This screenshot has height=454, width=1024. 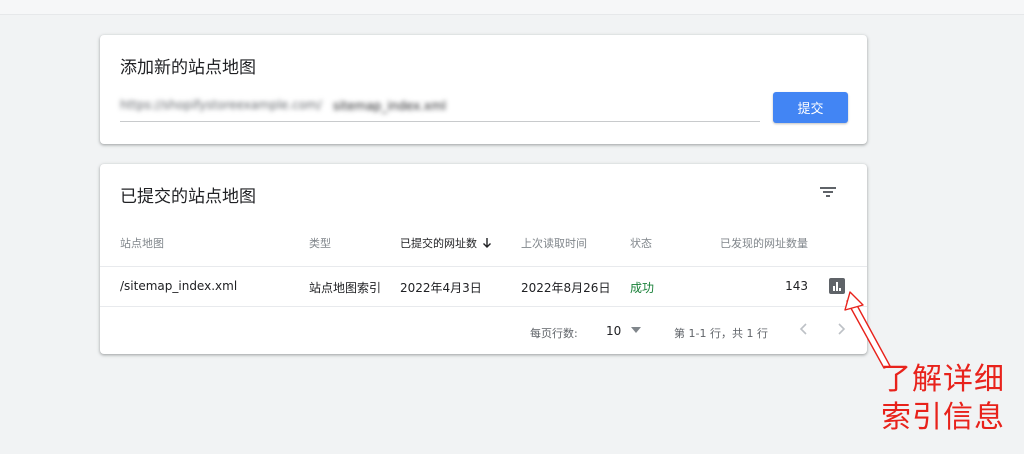 What do you see at coordinates (483, 266) in the screenshot?
I see `header-divider` at bounding box center [483, 266].